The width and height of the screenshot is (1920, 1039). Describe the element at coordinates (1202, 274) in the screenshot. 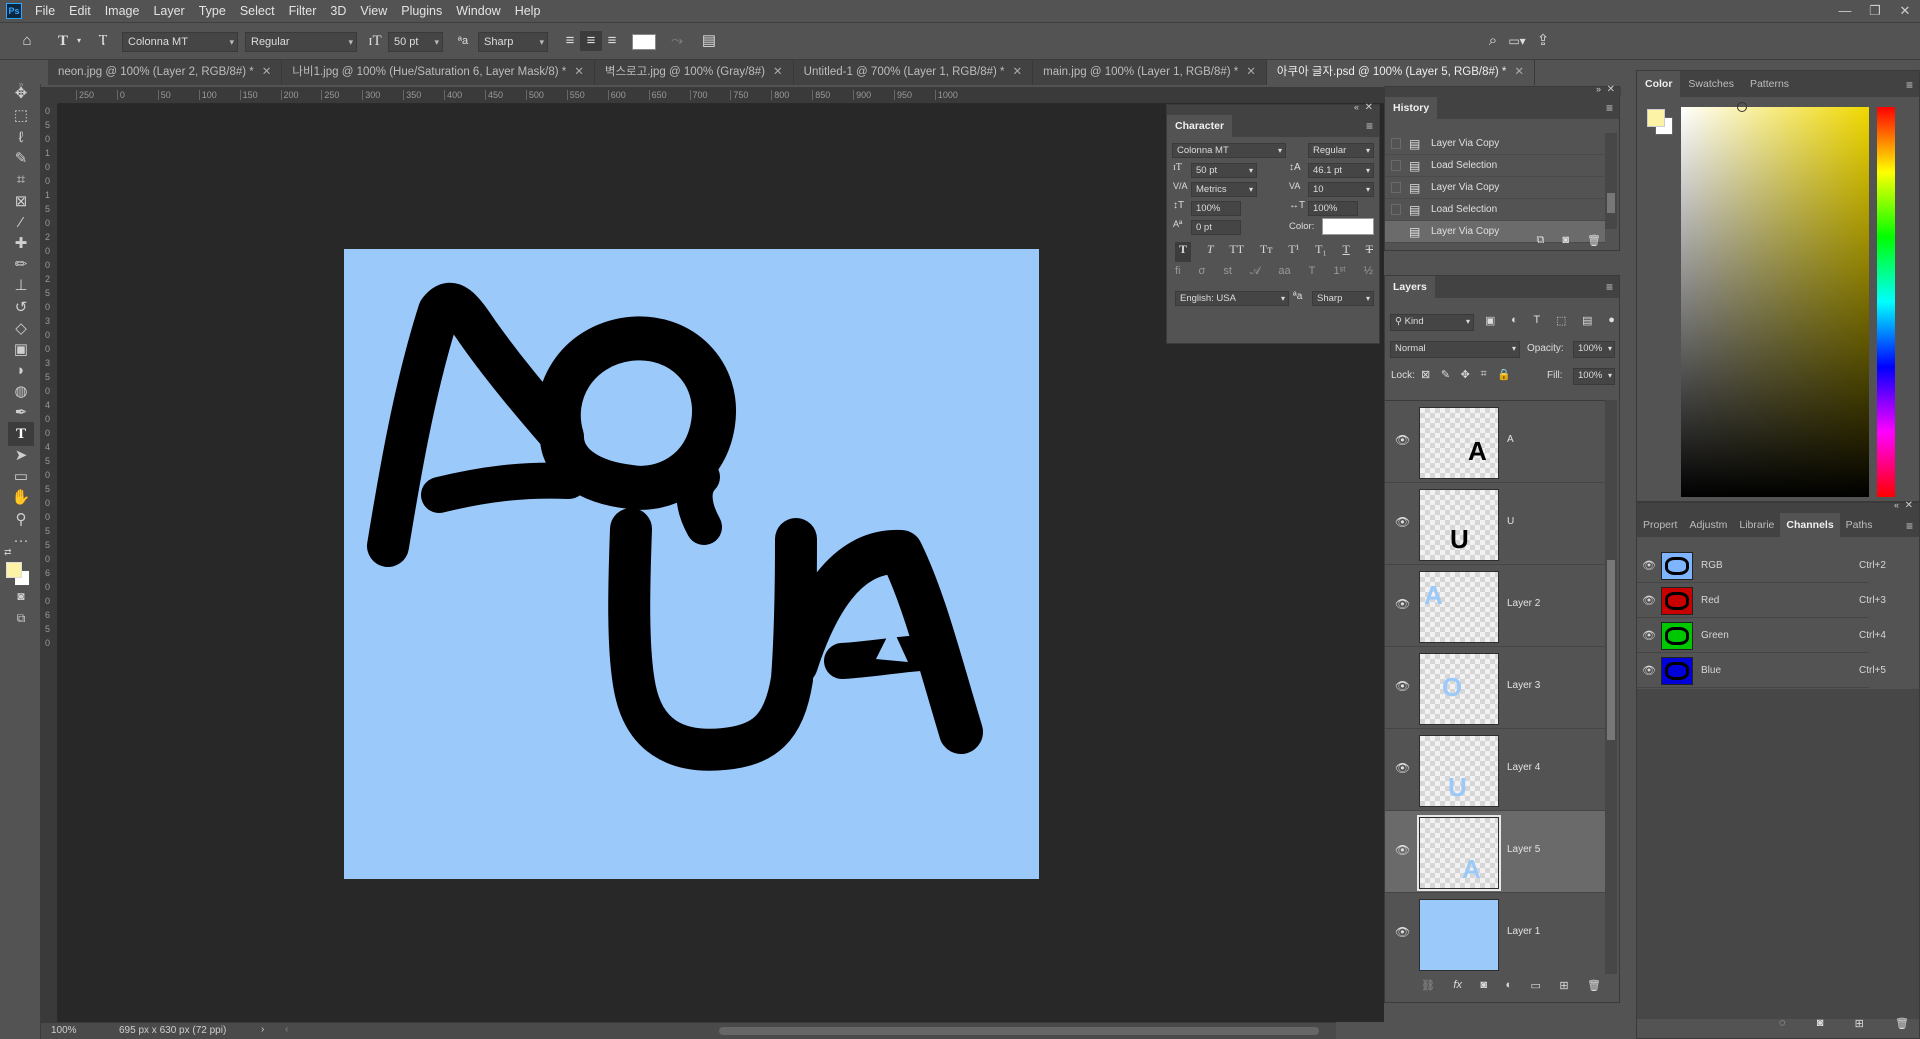

I see `discretionary-ligatures-icon: σ` at that location.